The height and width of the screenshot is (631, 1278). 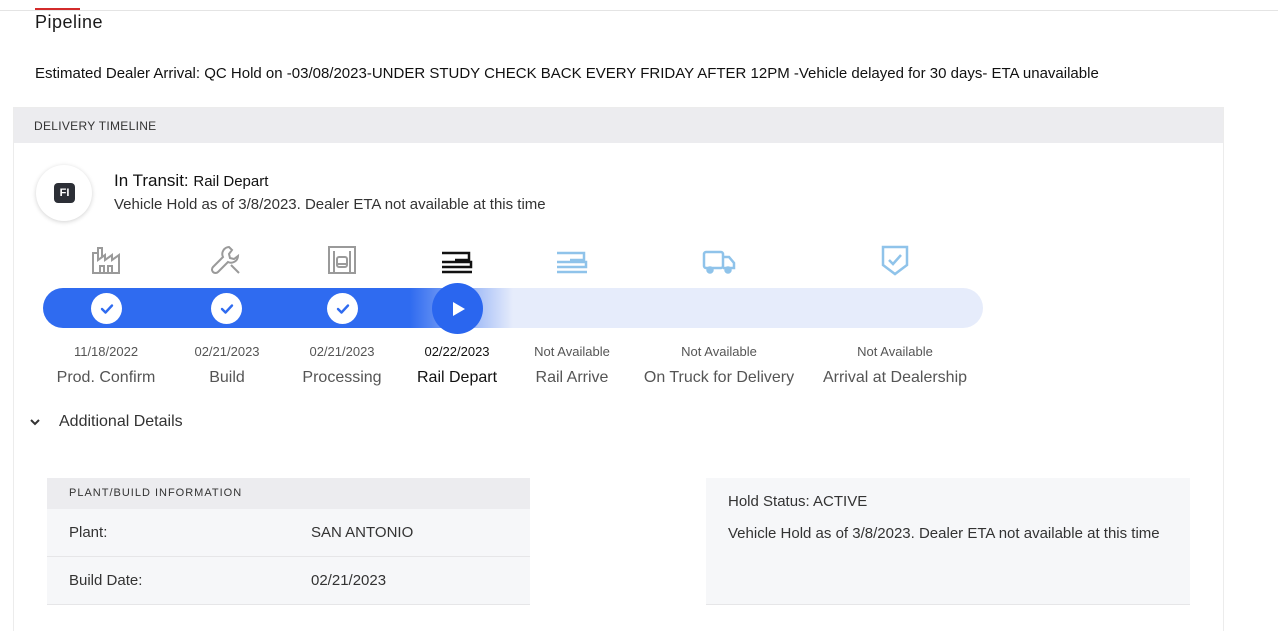 What do you see at coordinates (457, 308) in the screenshot?
I see `current-stage-play-icon` at bounding box center [457, 308].